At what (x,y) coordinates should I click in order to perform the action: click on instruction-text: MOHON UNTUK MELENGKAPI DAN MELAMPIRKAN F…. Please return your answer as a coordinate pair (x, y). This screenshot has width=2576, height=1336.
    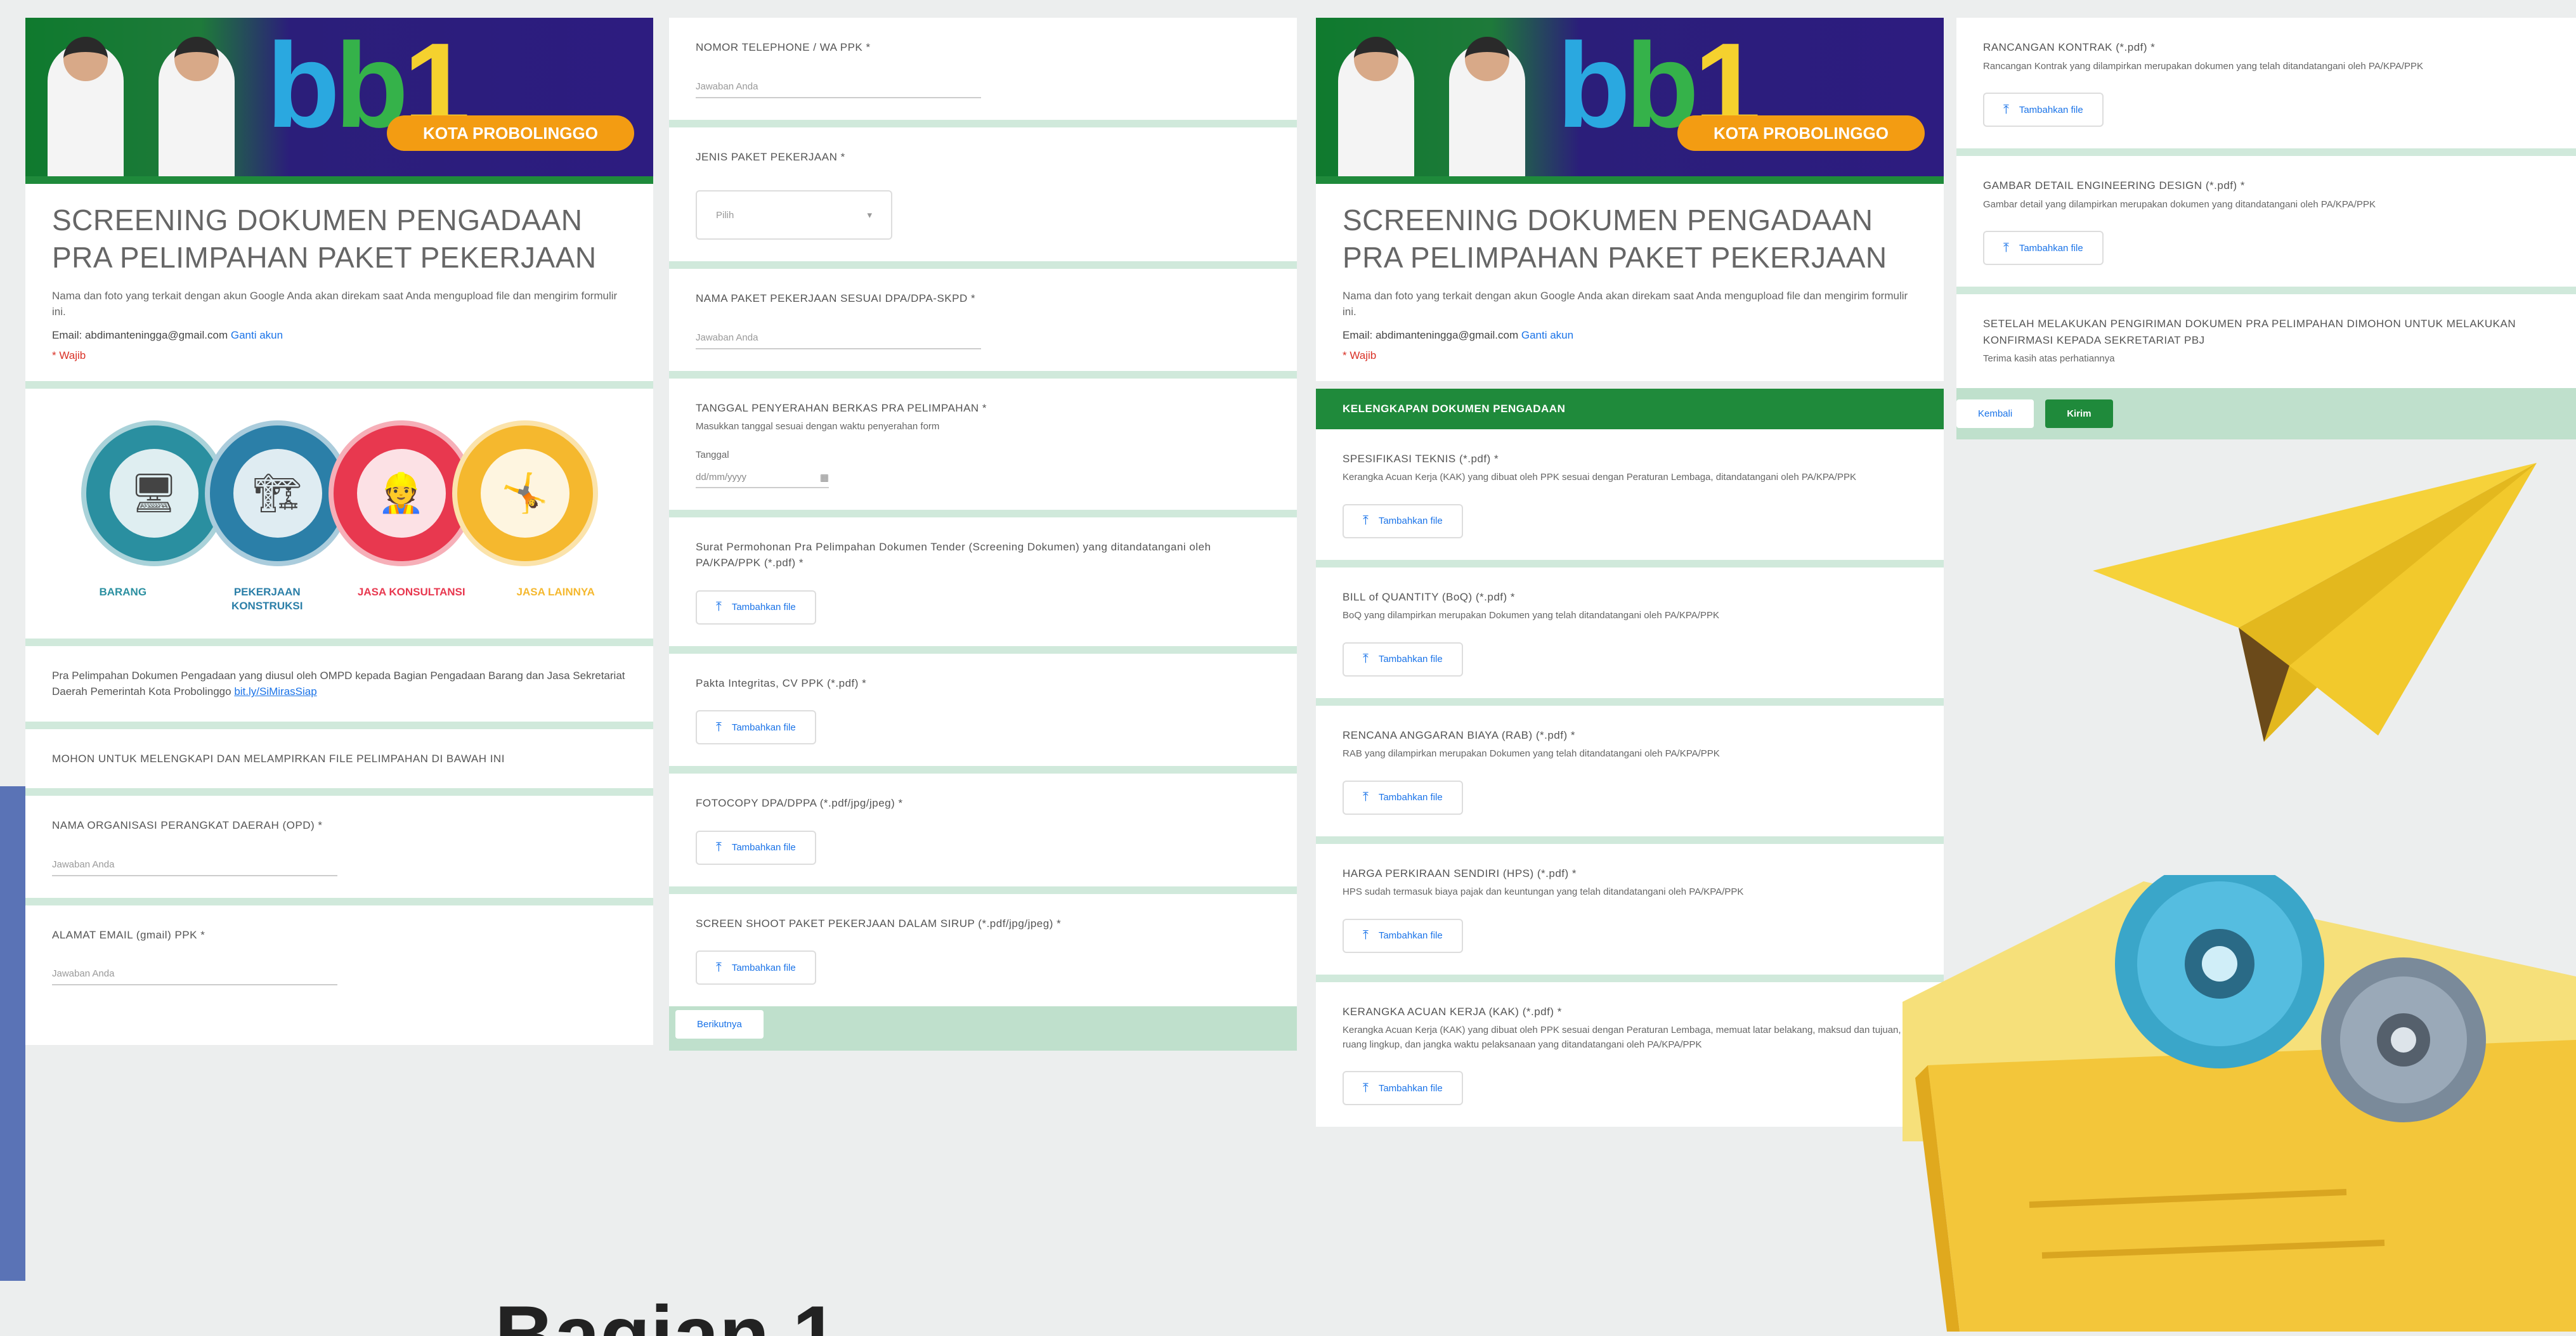
    Looking at the image, I should click on (279, 759).